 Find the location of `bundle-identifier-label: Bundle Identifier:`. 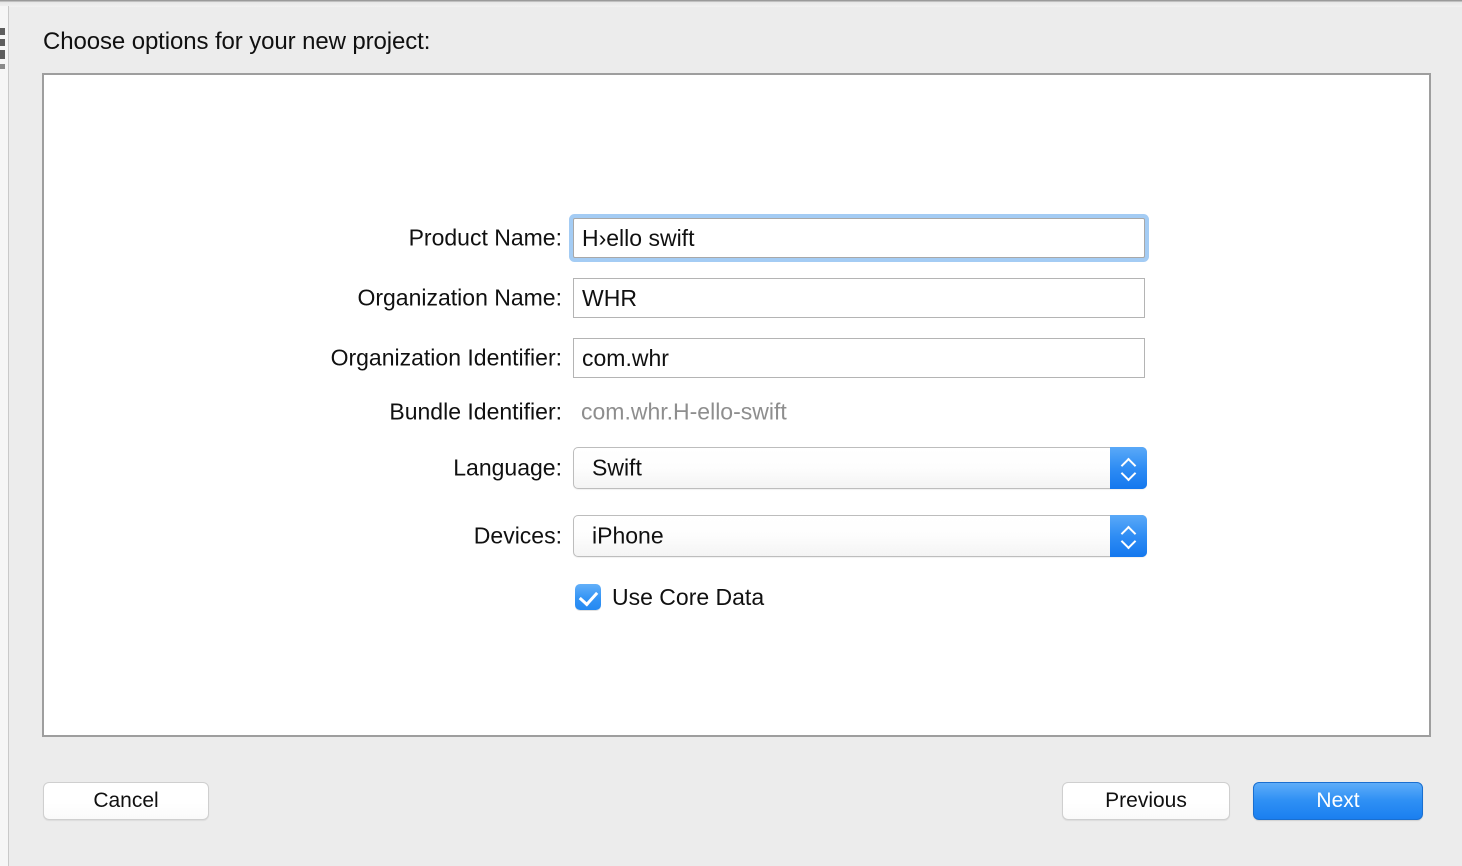

bundle-identifier-label: Bundle Identifier: is located at coordinates (475, 411).